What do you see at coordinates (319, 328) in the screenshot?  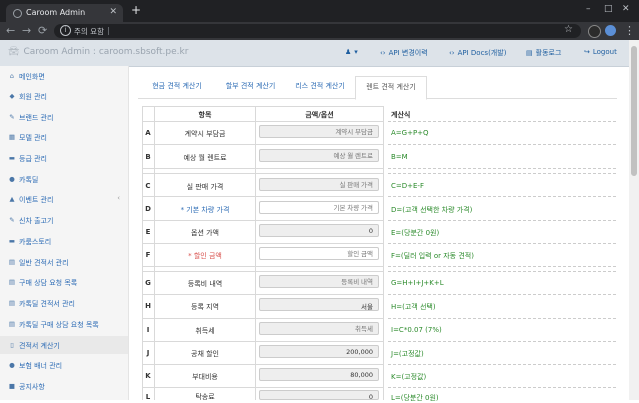 I see `field-acquisition-tax` at bounding box center [319, 328].